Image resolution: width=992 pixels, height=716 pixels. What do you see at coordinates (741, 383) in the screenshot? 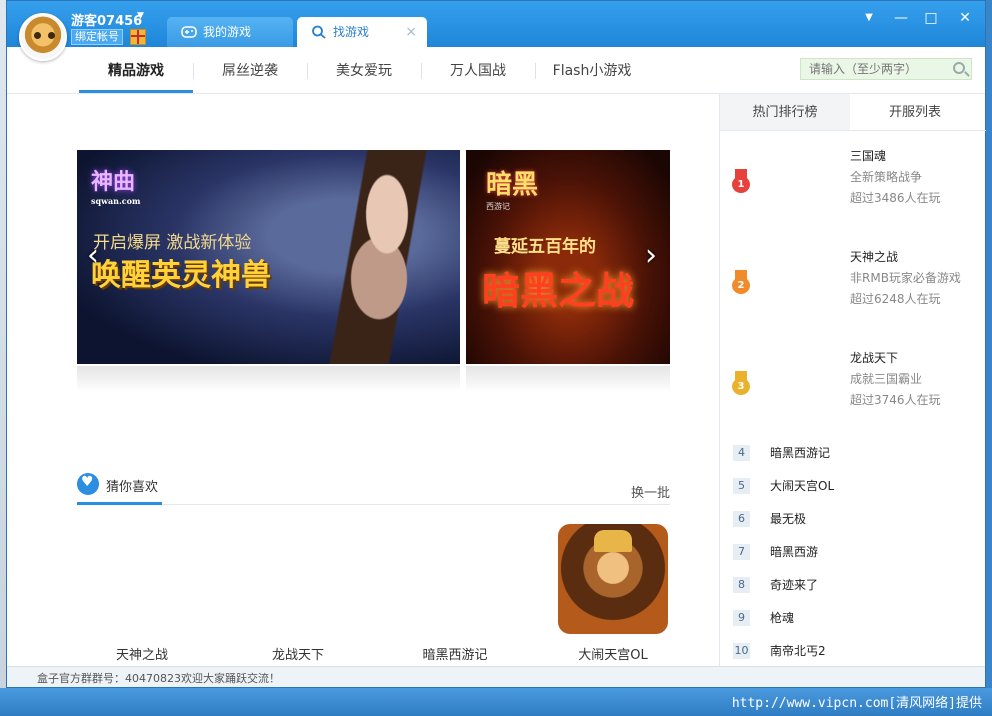
I see `rank-medal-icon: 3` at bounding box center [741, 383].